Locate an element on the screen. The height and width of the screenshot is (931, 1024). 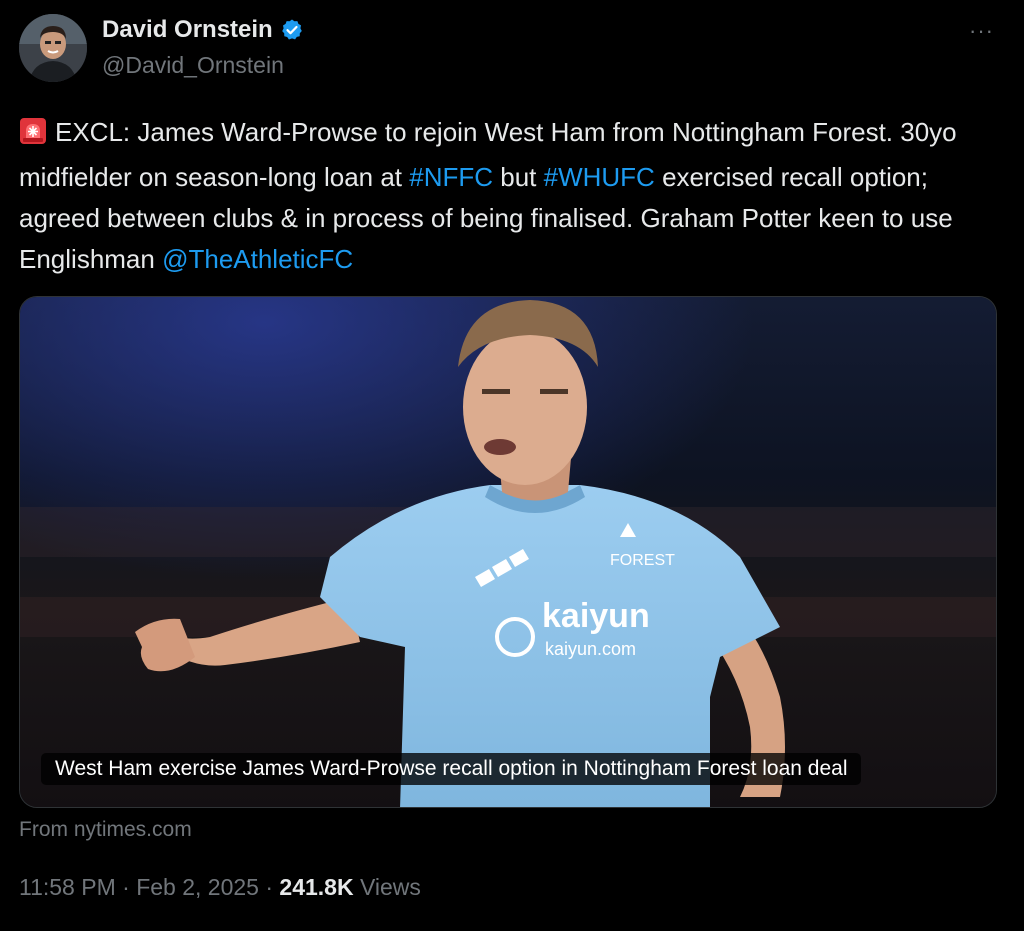
author-avatar is located at coordinates (53, 48).